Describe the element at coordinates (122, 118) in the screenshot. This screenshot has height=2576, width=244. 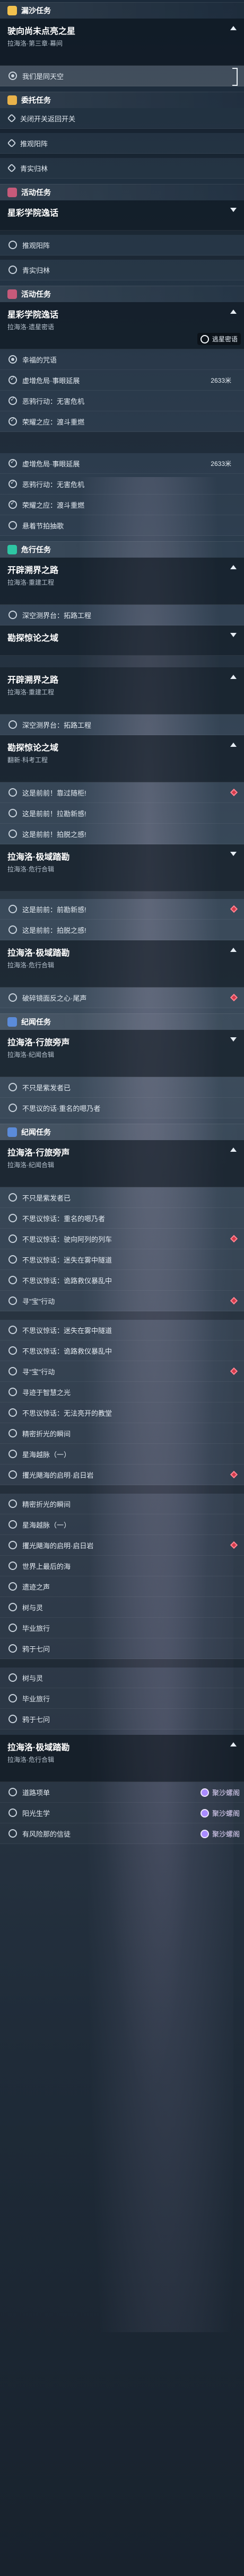
I see `quest-step-row: 关闭开关返回开关` at that location.